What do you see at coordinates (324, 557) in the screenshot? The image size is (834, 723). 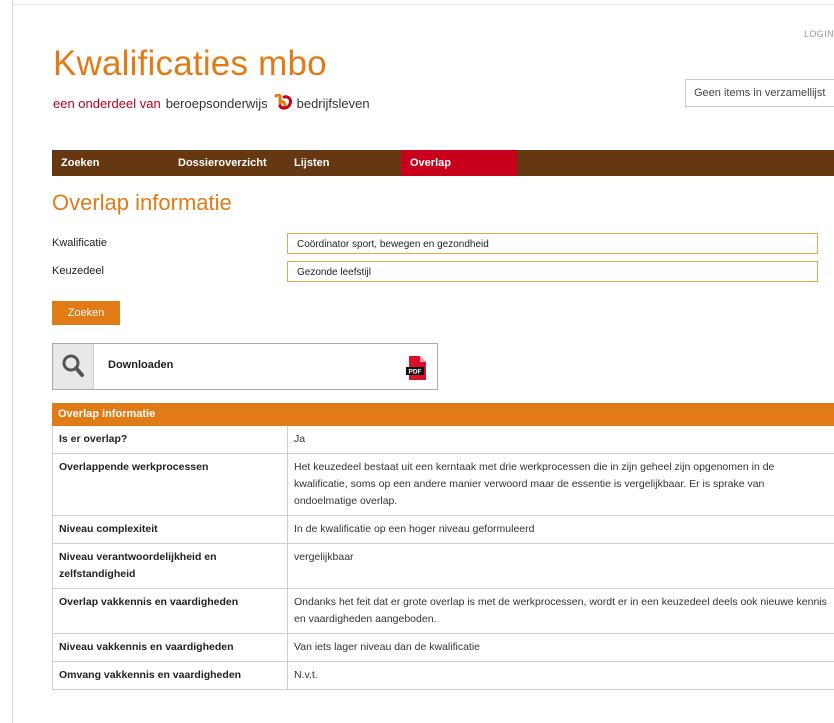 I see `row-value: vergelijkbaar` at bounding box center [324, 557].